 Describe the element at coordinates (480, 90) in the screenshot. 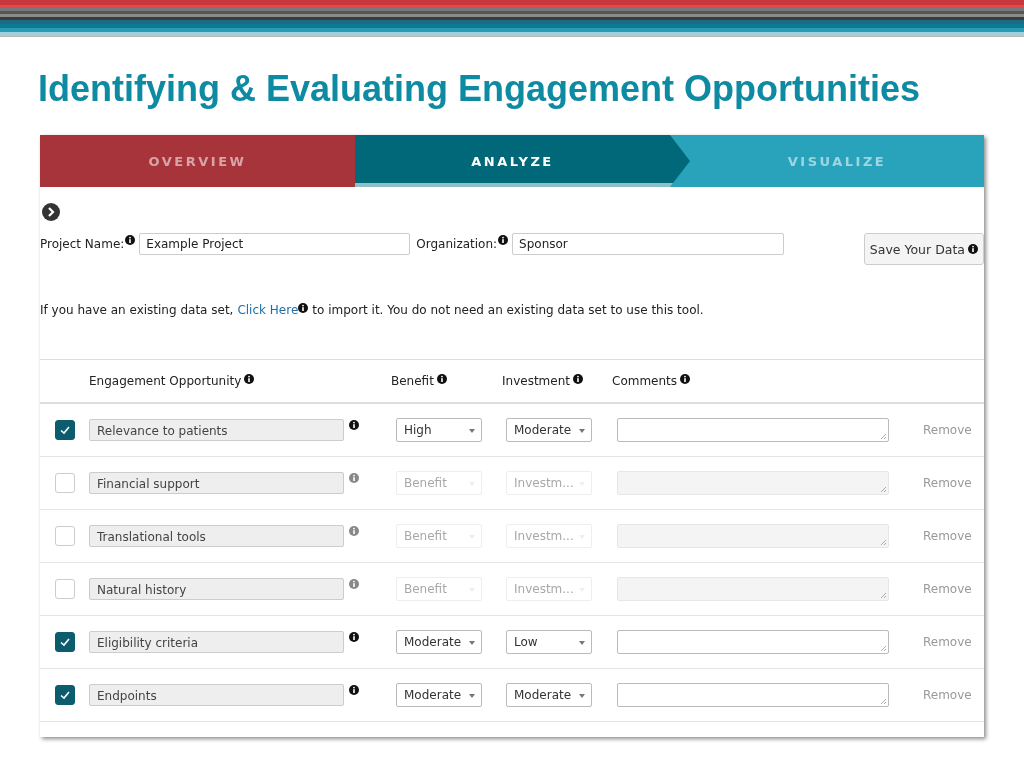

I see `slide-title: Identifying & Evaluating Engagement Opportunities` at that location.